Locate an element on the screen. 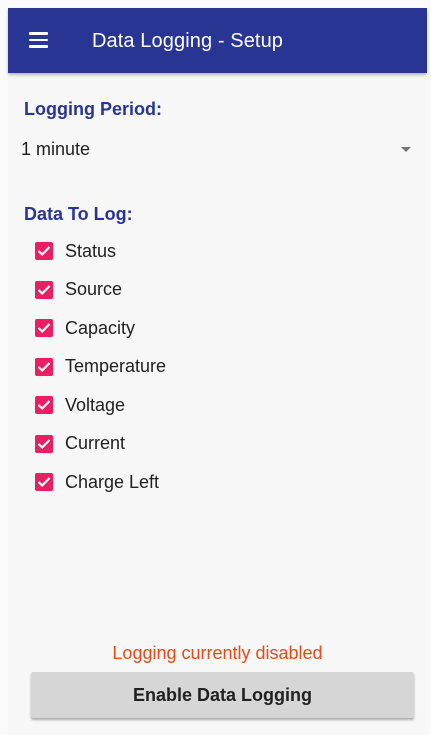  checkbox-status: Status is located at coordinates (215, 251).